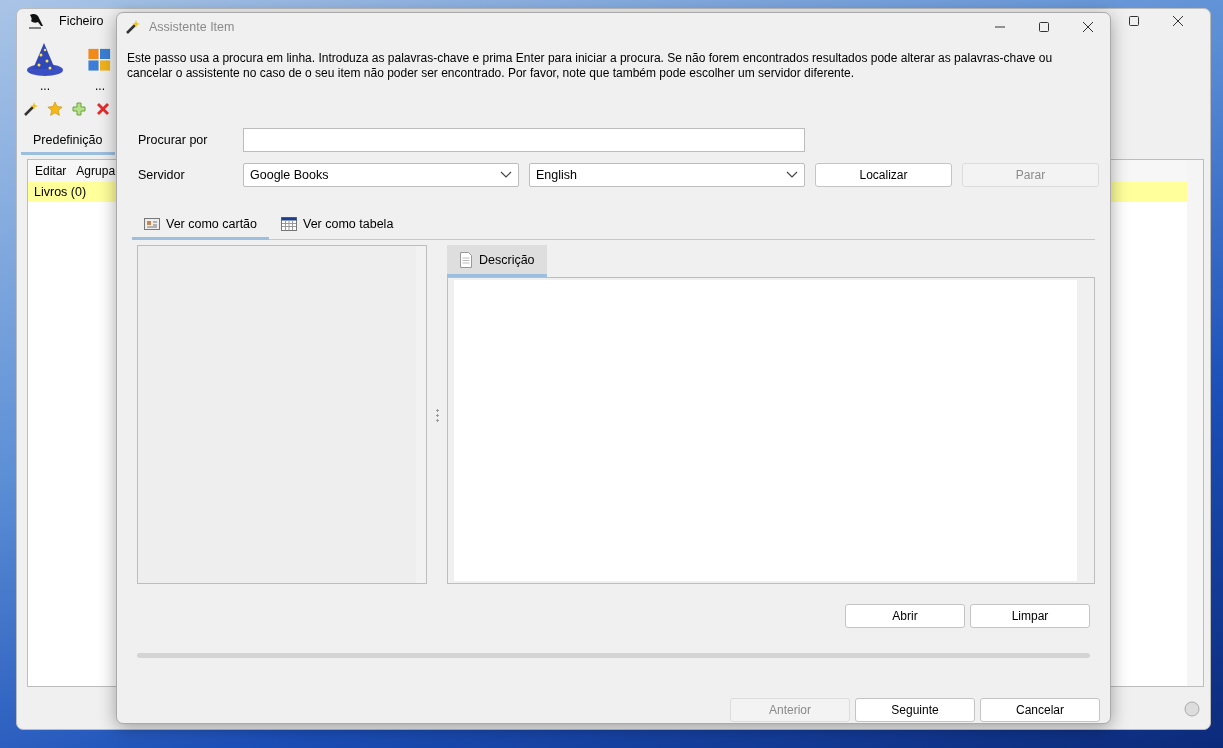 This screenshot has height=748, width=1223. What do you see at coordinates (337, 226) in the screenshot?
I see `tab: Ver como tabela` at bounding box center [337, 226].